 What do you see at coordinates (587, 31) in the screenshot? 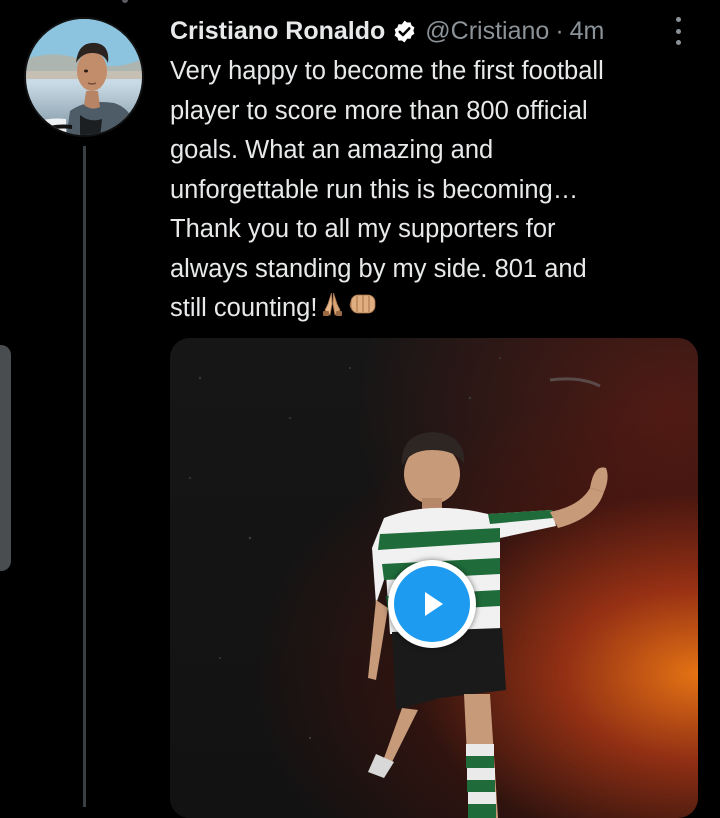
I see `tweet-timestamp: 4m` at bounding box center [587, 31].